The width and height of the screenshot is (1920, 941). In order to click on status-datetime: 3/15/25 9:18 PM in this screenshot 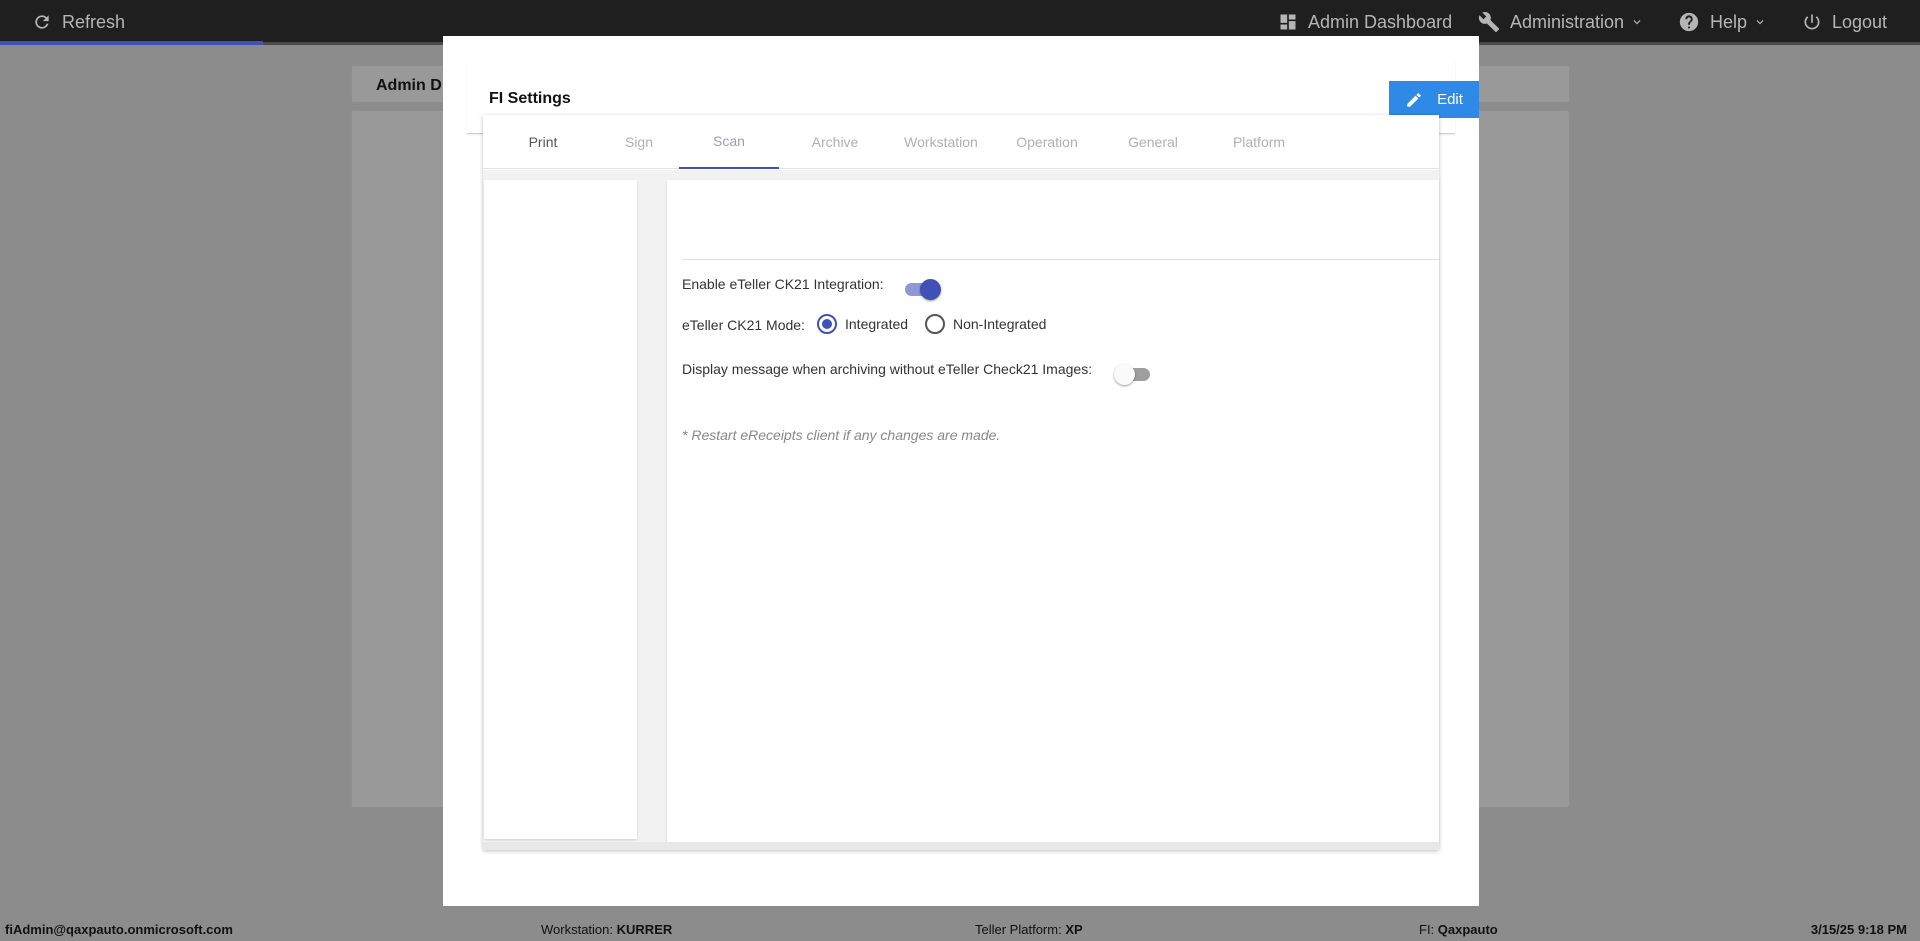, I will do `click(1858, 929)`.